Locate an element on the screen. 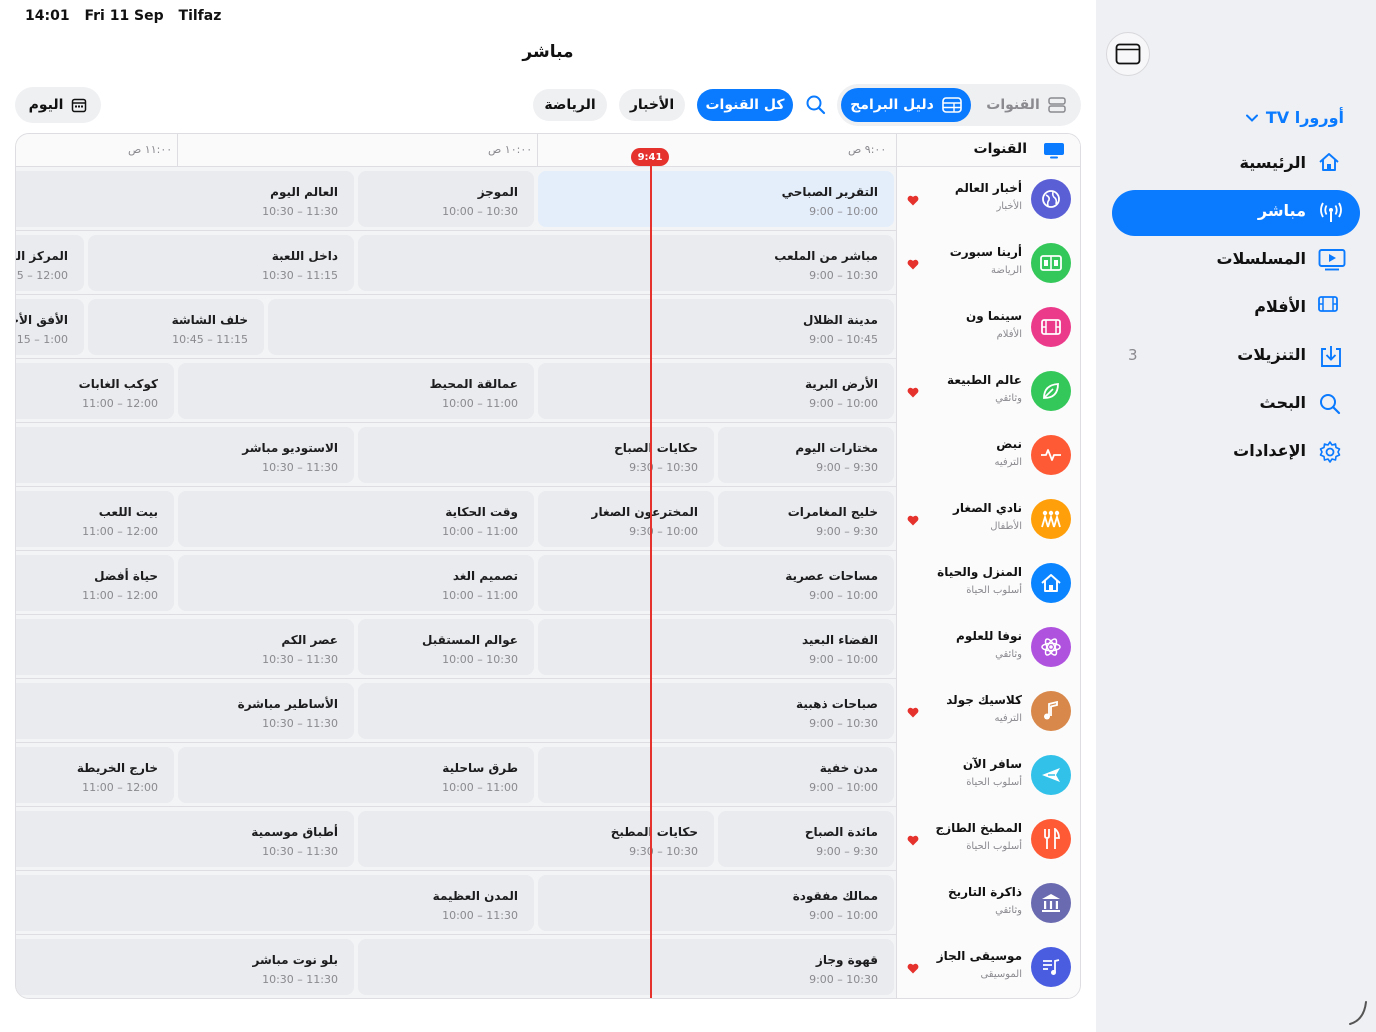 This screenshot has height=1032, width=1376. program-time: 9:00 – 9:30 is located at coordinates (847, 467).